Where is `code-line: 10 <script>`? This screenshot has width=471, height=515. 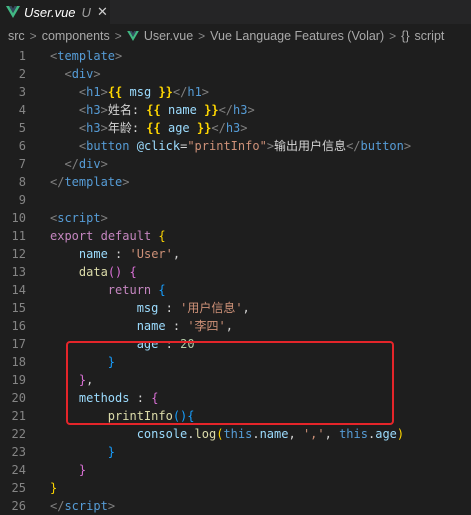 code-line: 10 <script> is located at coordinates (235, 218).